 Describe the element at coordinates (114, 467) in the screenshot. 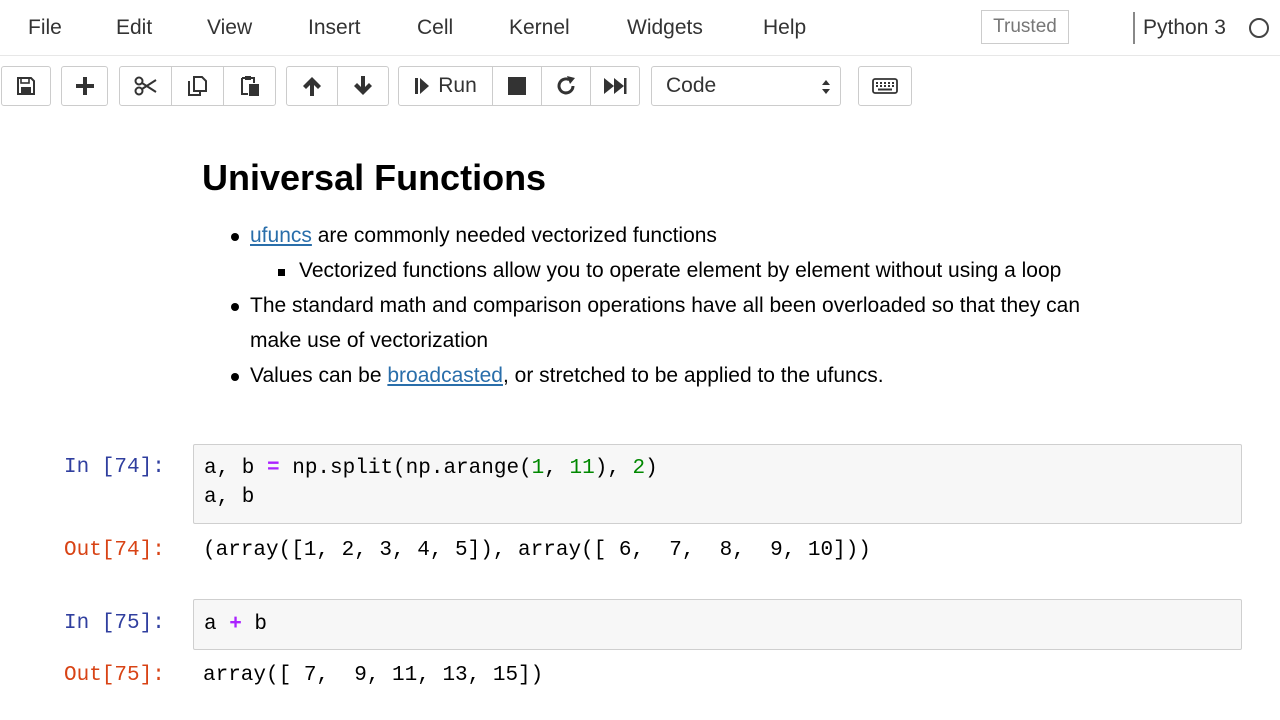

I see `input-prompt: In [74]:` at that location.